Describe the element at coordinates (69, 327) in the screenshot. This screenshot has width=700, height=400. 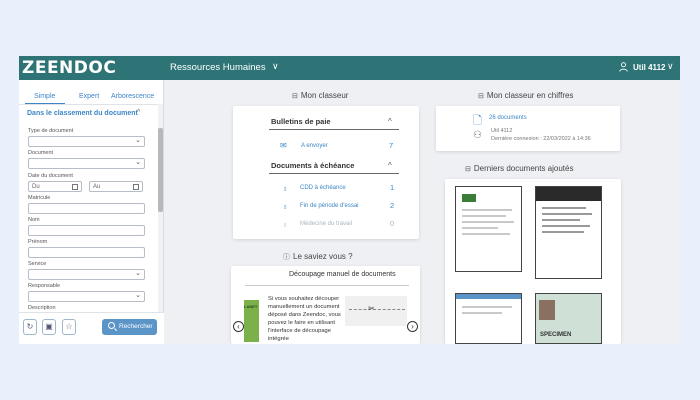
I see `favorite-button: ☆` at that location.